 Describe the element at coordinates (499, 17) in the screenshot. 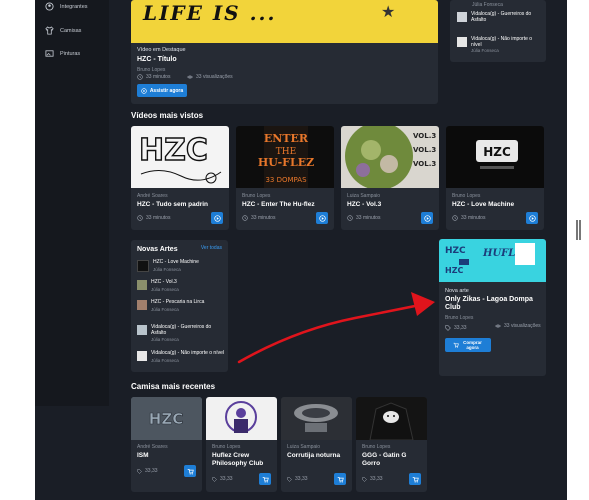

I see `list-item: Vidaloca(g) - Guerreiros do Asfalto` at that location.